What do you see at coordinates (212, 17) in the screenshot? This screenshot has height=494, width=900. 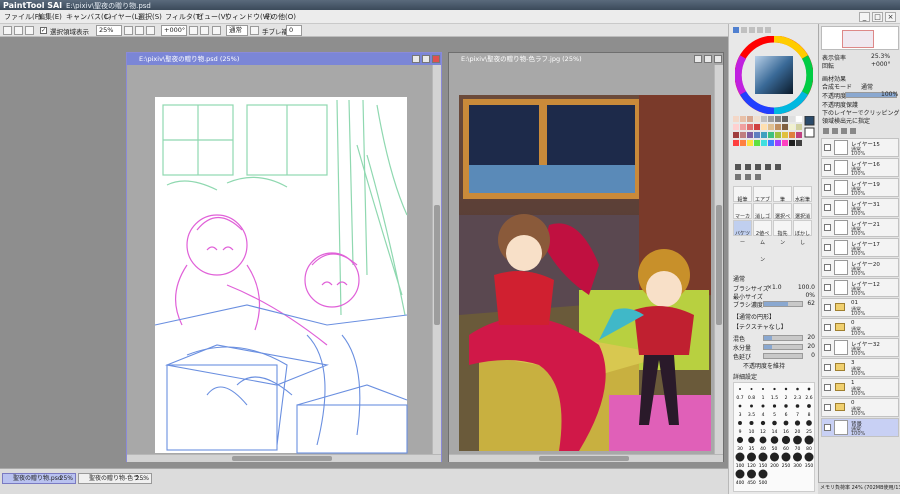 I see `menu-view: ビュー(V)` at bounding box center [212, 17].